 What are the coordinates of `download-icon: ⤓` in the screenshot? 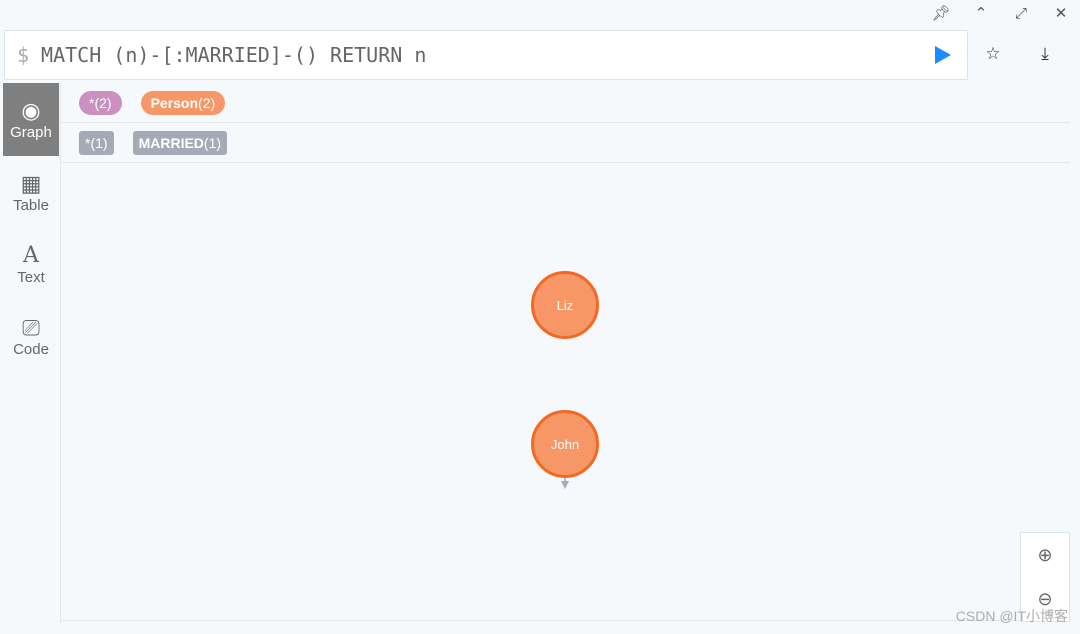 It's located at (1045, 54).